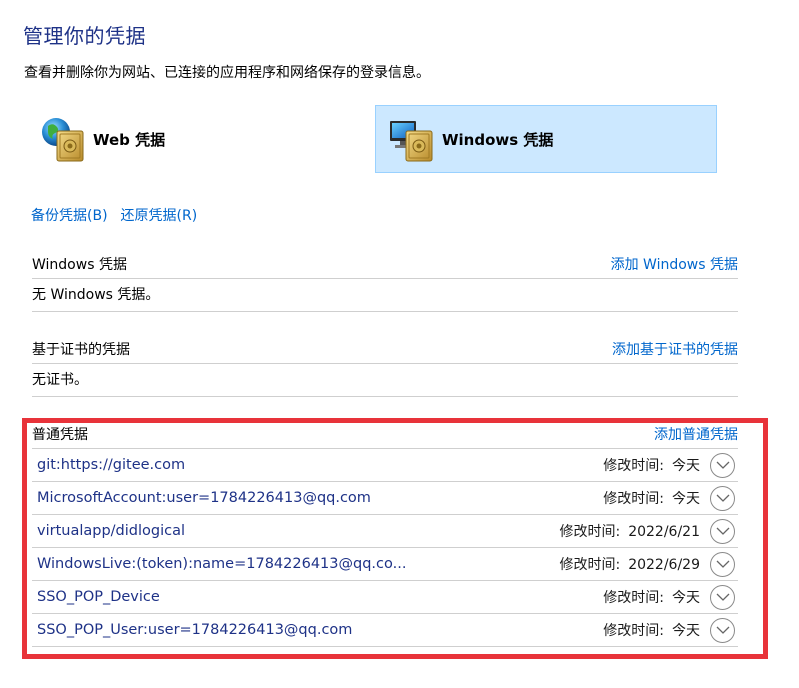  I want to click on empty-message: 无证书。, so click(385, 380).